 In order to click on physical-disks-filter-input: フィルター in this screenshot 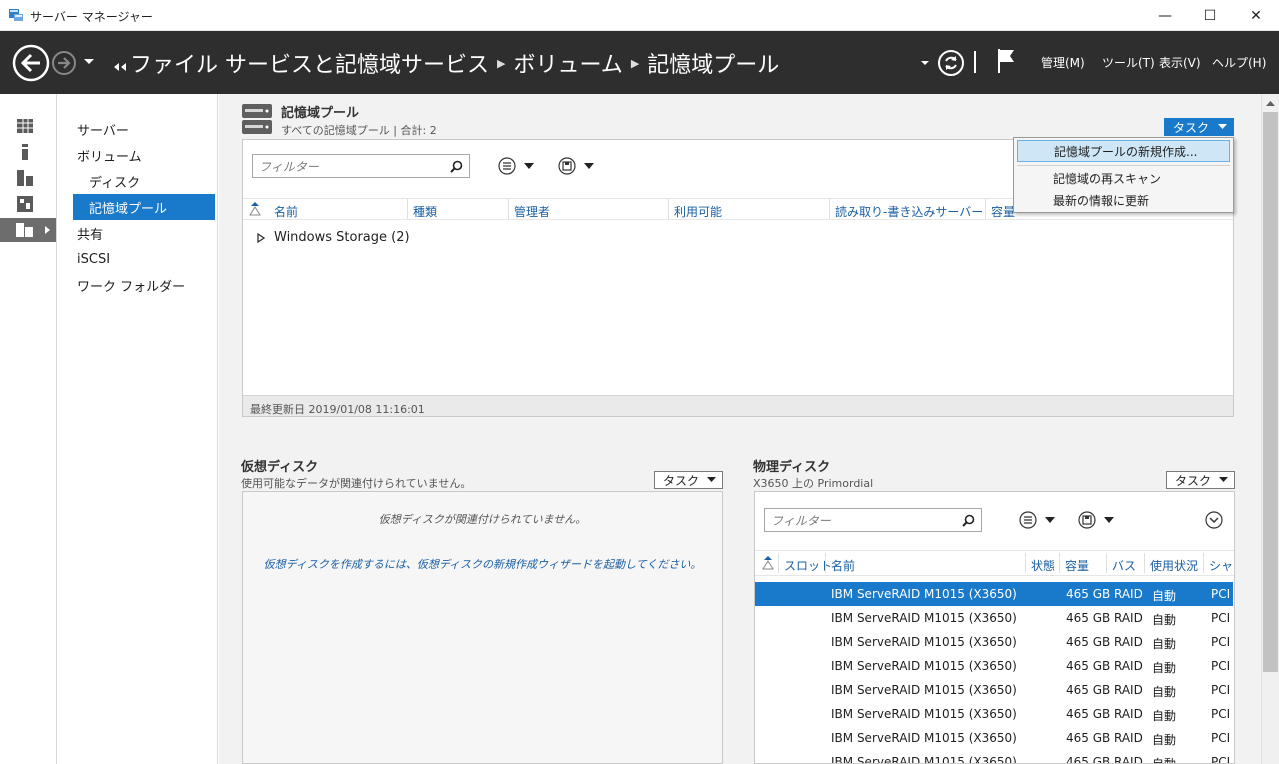, I will do `click(873, 520)`.